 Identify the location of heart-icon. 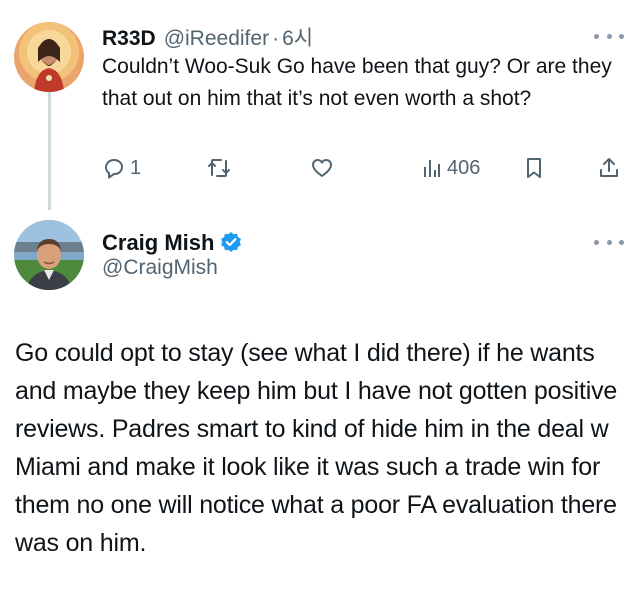
(322, 168).